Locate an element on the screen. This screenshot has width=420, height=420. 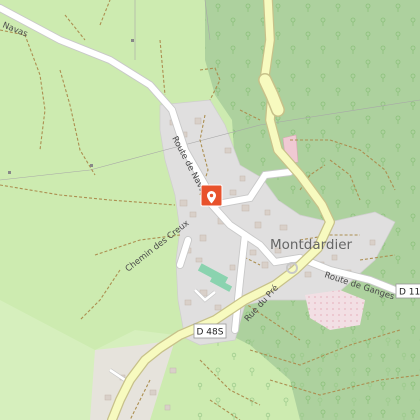
road-shield-d485: D 48S is located at coordinates (210, 331).